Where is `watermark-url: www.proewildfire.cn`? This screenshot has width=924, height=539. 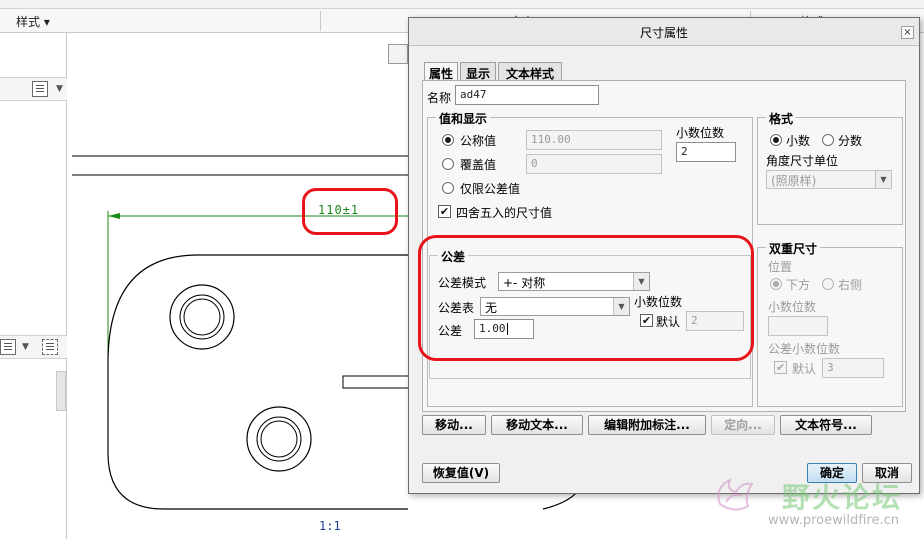 watermark-url: www.proewildfire.cn is located at coordinates (833, 520).